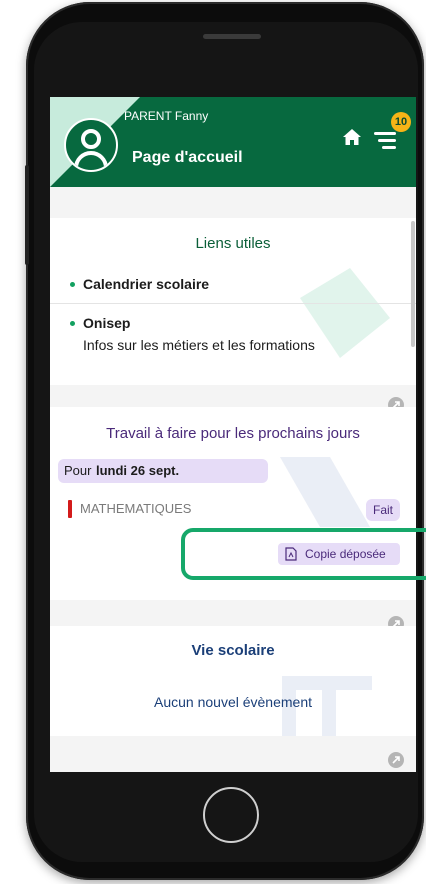  Describe the element at coordinates (233, 243) in the screenshot. I see `useful-links-title: Liens utiles` at that location.